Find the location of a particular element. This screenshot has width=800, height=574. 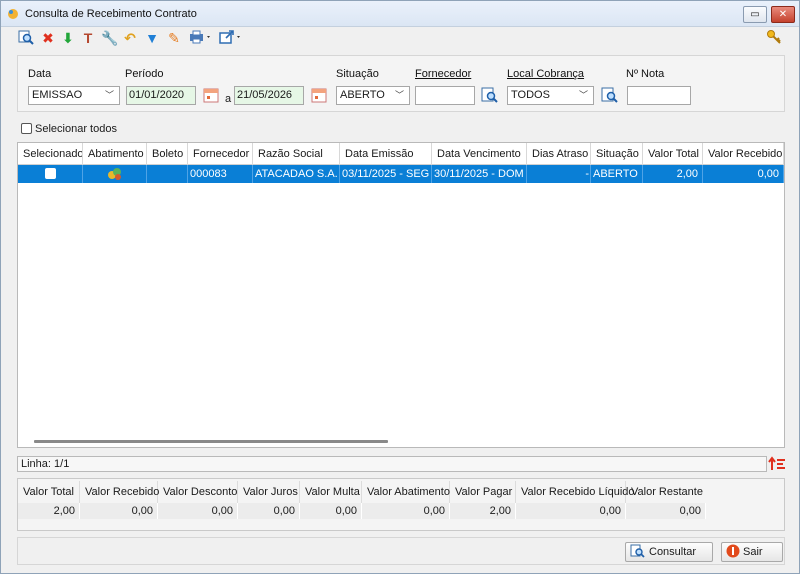

data-label: Data is located at coordinates (40, 74).